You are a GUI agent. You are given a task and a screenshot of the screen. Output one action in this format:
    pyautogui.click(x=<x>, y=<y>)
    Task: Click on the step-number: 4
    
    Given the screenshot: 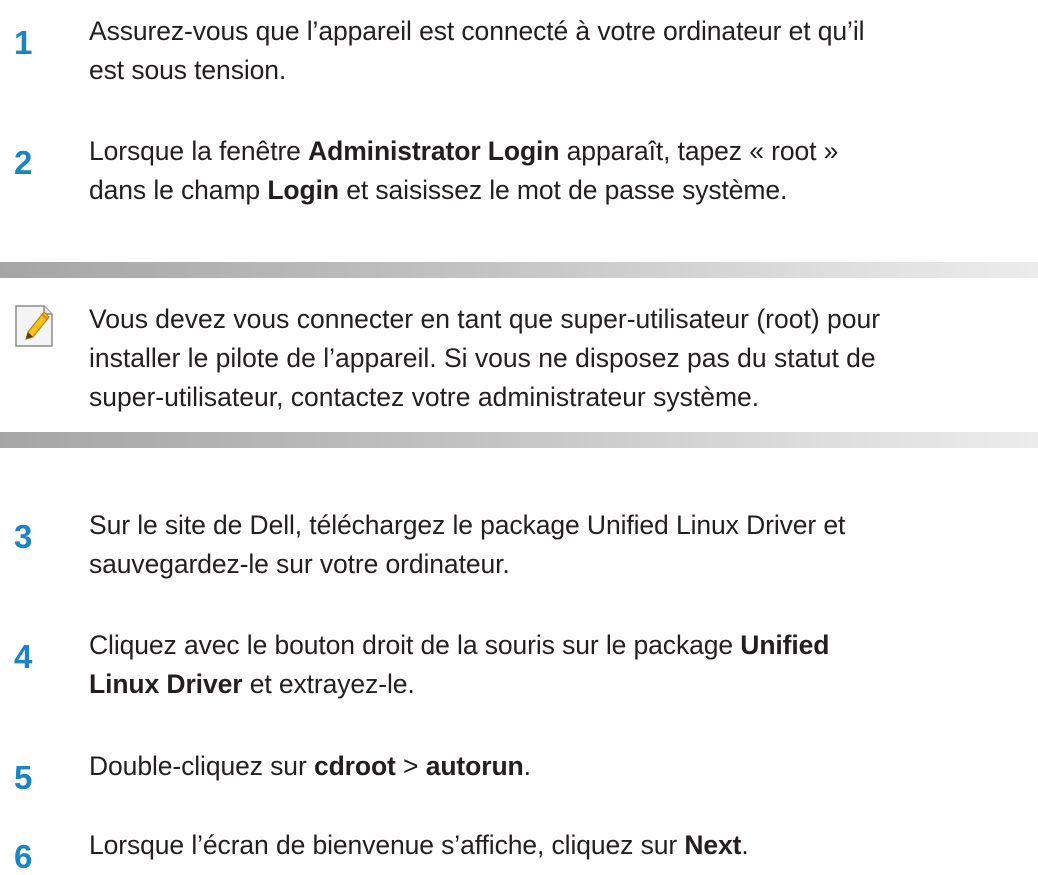 What is the action you would take?
    pyautogui.click(x=23, y=656)
    